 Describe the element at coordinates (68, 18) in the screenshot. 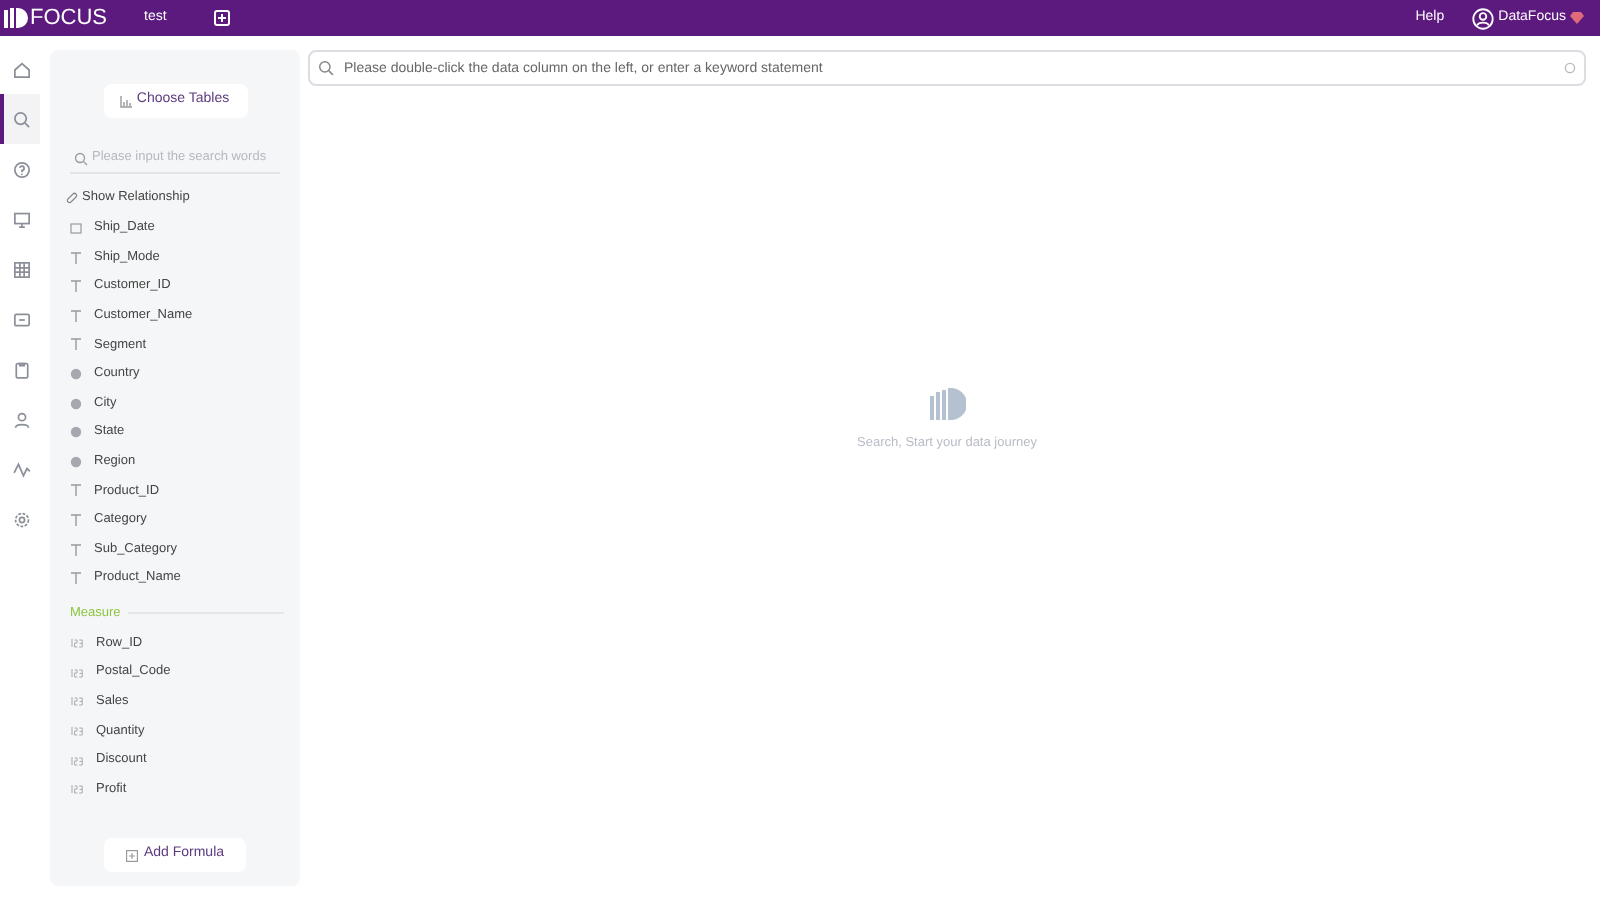

I see `logo-text: FOCUS` at that location.